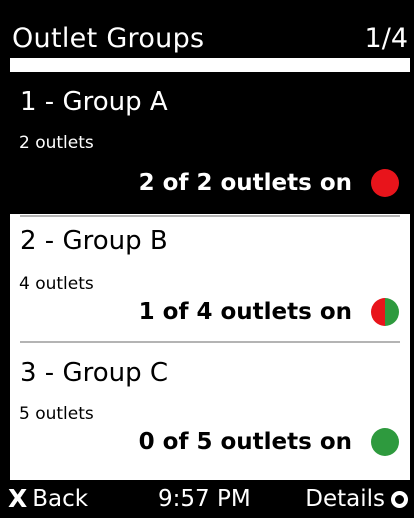 The width and height of the screenshot is (414, 518). Describe the element at coordinates (94, 241) in the screenshot. I see `group-name: 2 - Group B` at that location.